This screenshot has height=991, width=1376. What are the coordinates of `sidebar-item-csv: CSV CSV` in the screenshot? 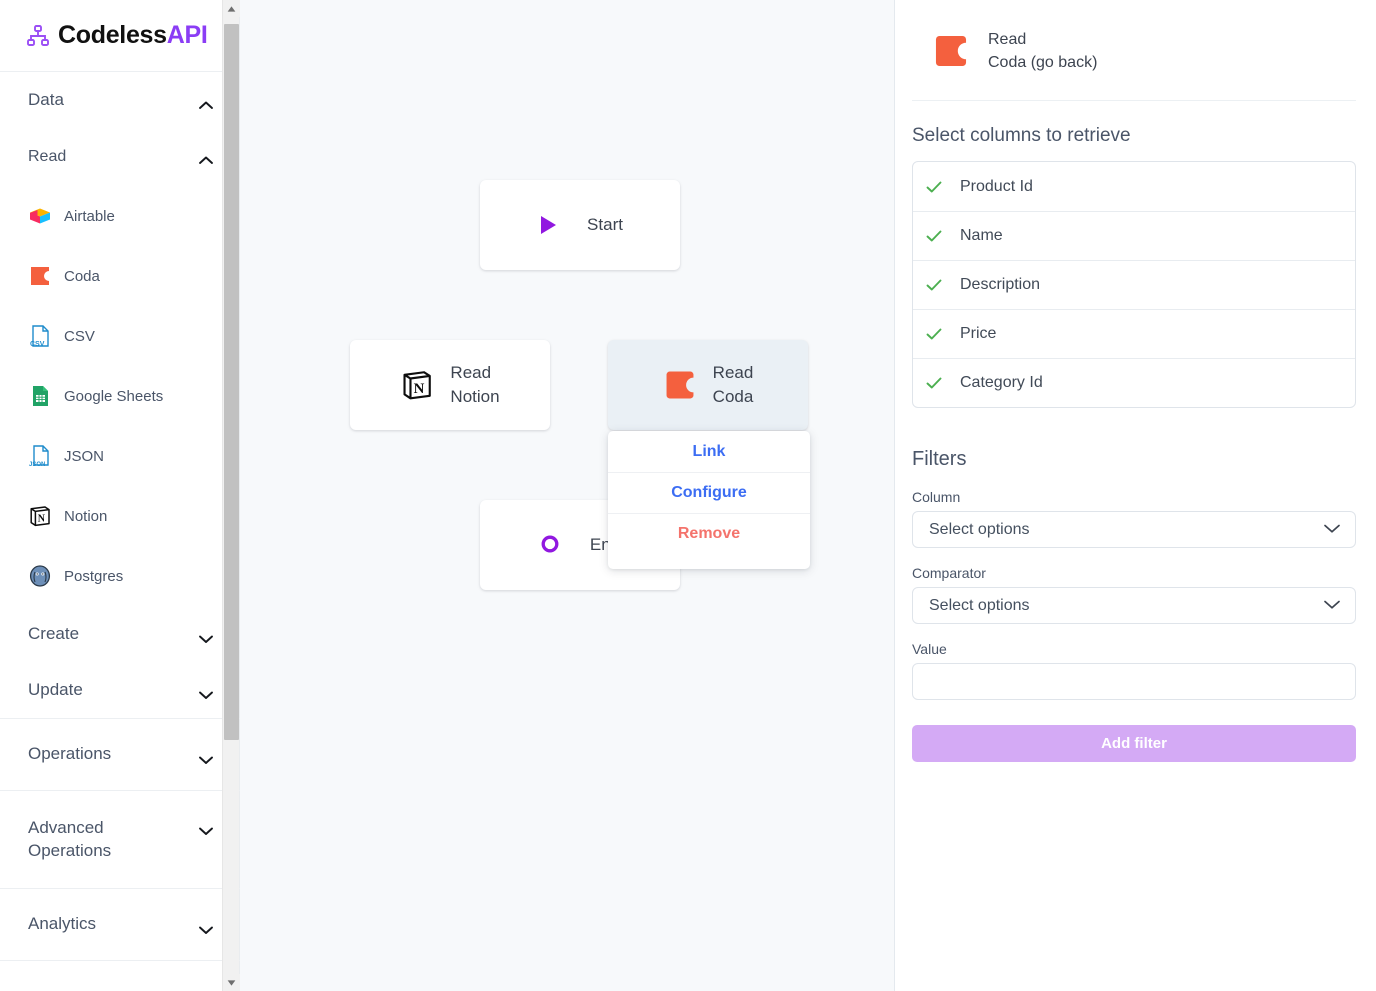 It's located at (120, 336).